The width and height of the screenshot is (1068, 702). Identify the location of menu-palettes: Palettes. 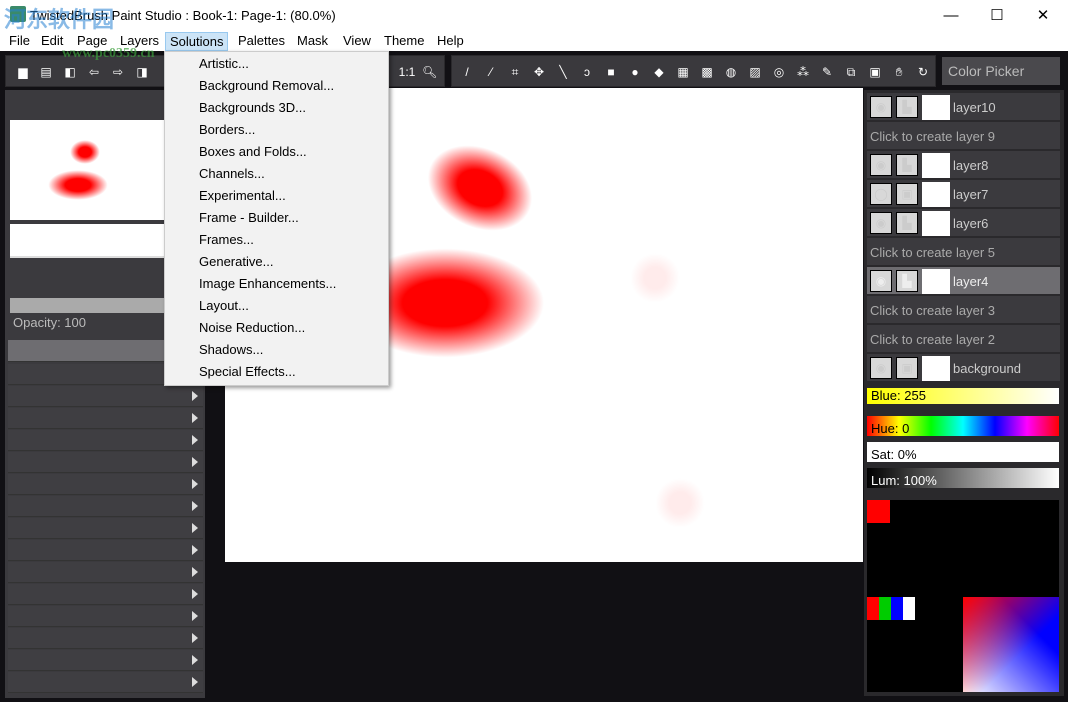
(261, 40).